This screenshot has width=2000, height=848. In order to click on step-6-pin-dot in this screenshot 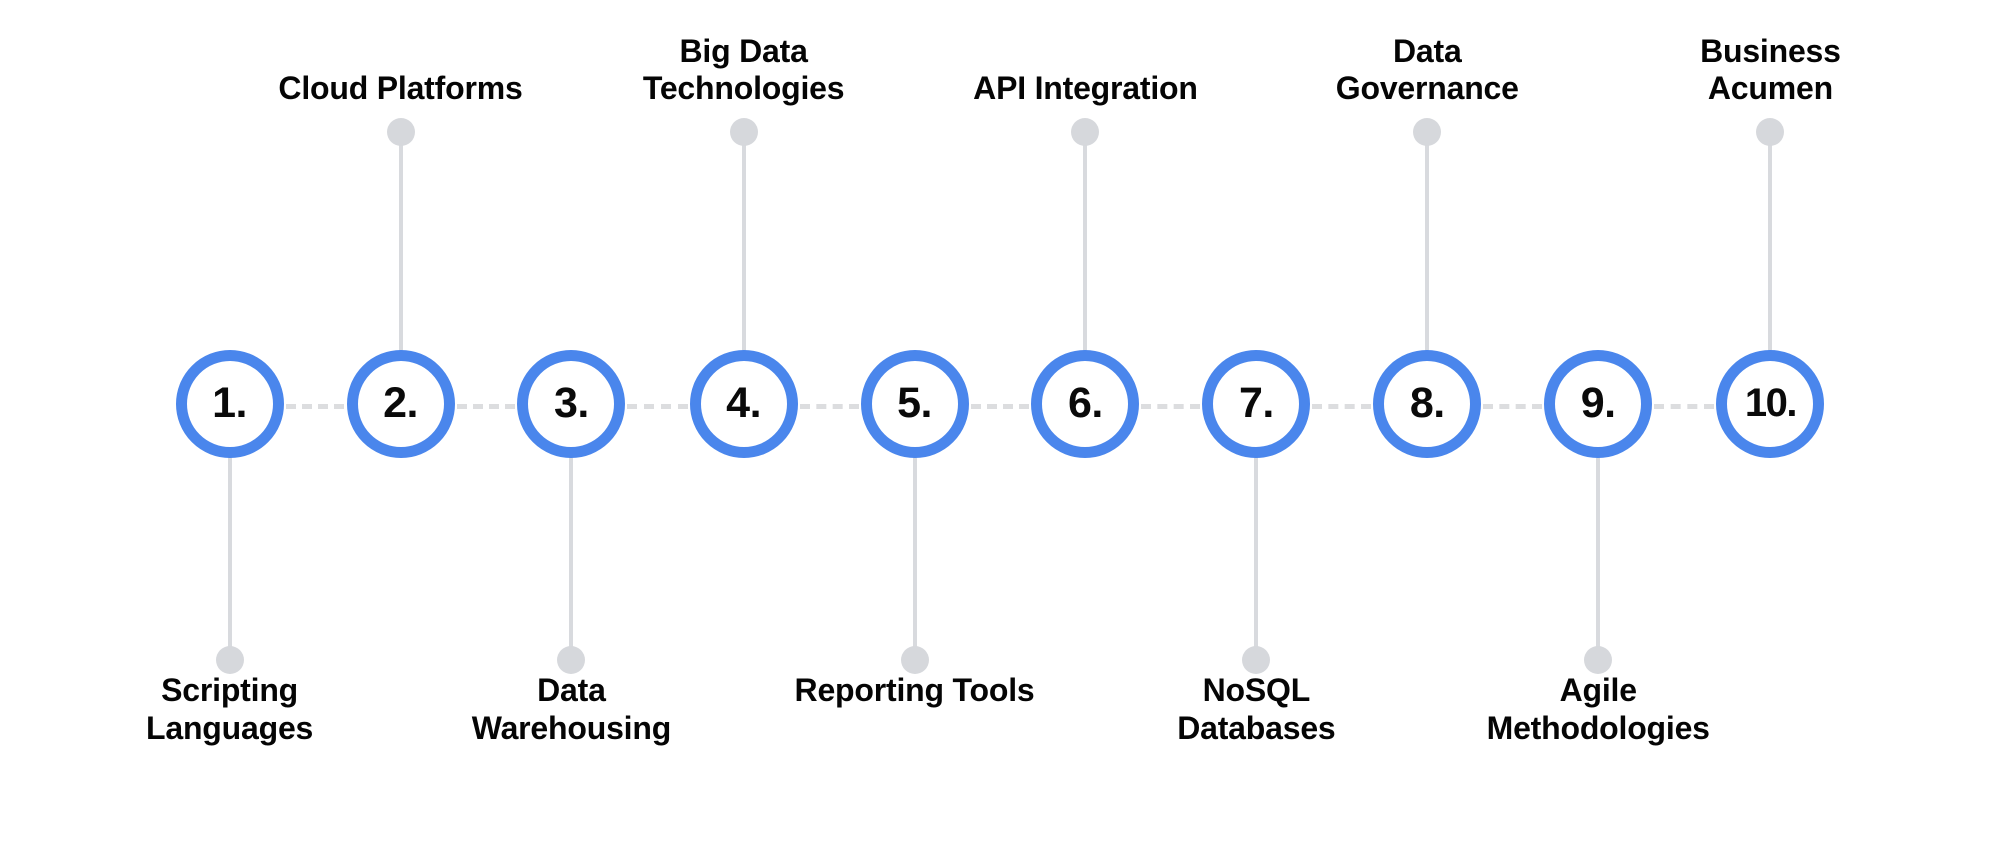, I will do `click(1085, 132)`.